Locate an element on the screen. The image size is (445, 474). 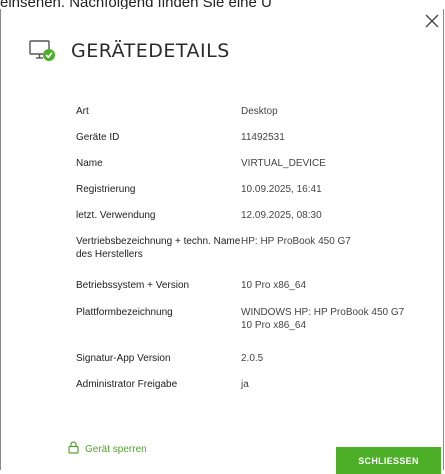
detail-label: Geräte ID is located at coordinates (98, 137).